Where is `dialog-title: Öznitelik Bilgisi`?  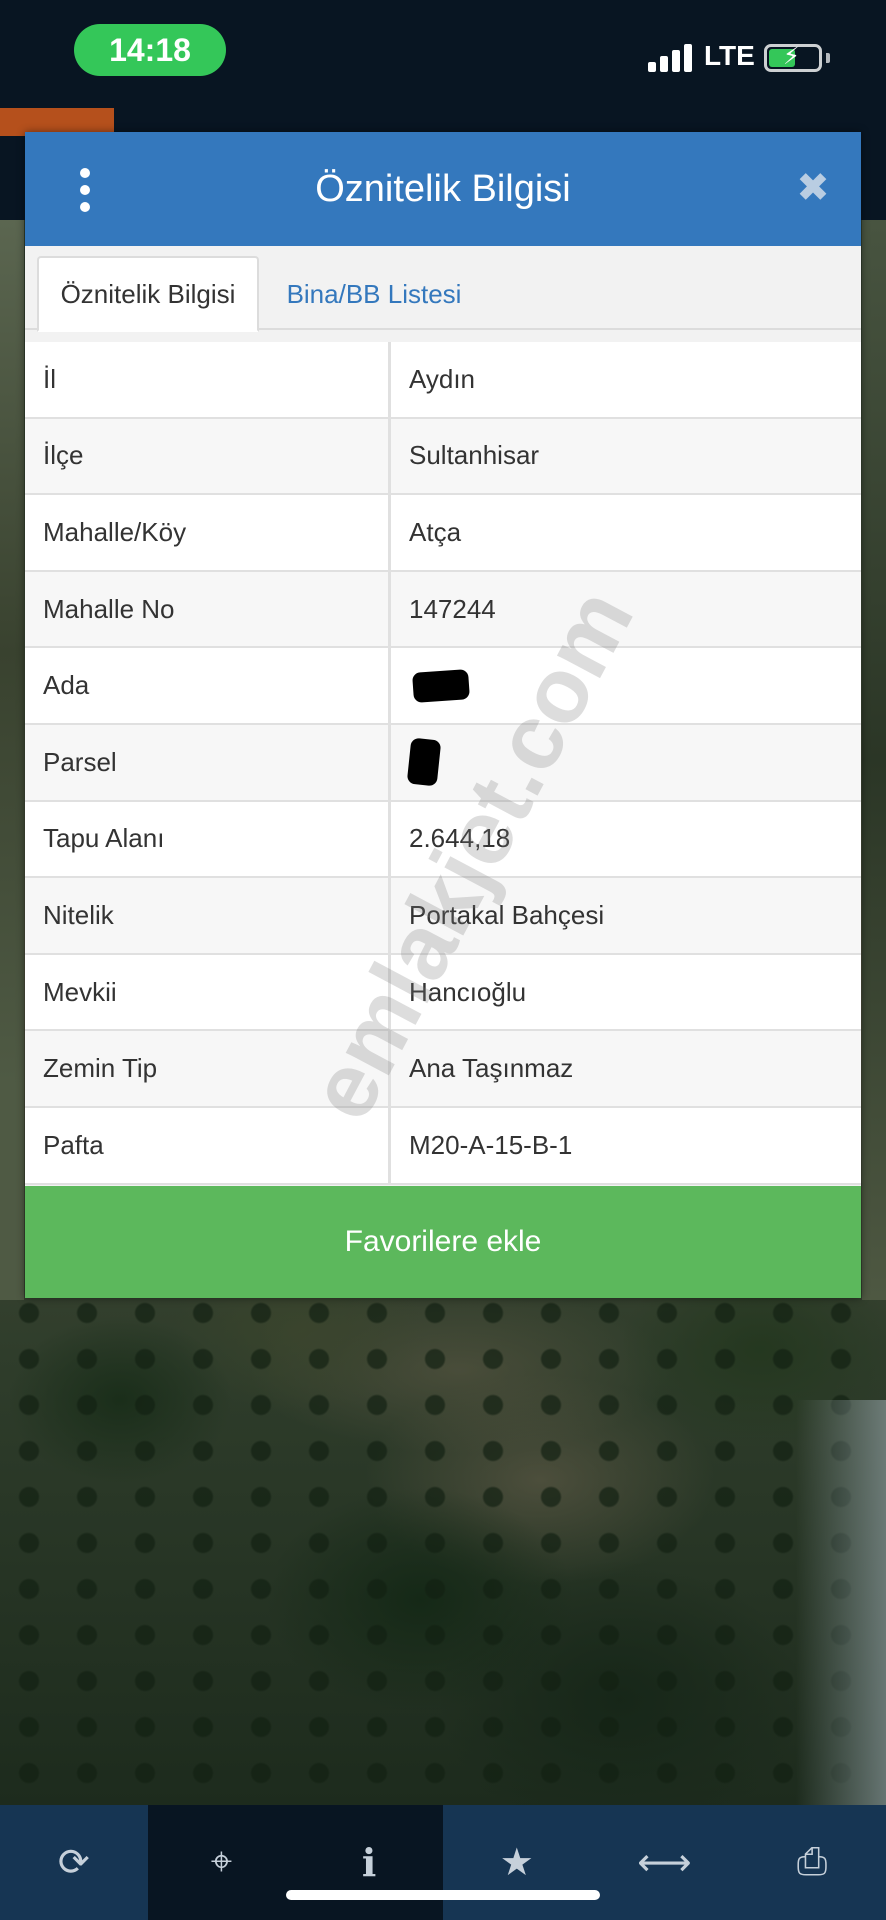 dialog-title: Öznitelik Bilgisi is located at coordinates (443, 188).